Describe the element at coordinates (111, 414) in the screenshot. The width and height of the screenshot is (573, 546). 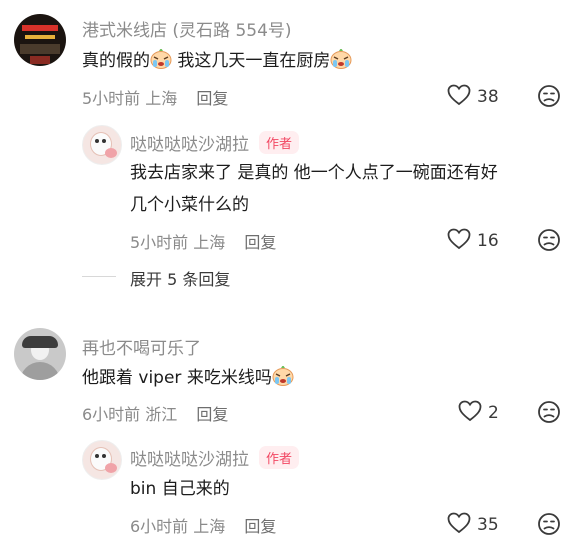
I see `comment-time: 6小时前` at that location.